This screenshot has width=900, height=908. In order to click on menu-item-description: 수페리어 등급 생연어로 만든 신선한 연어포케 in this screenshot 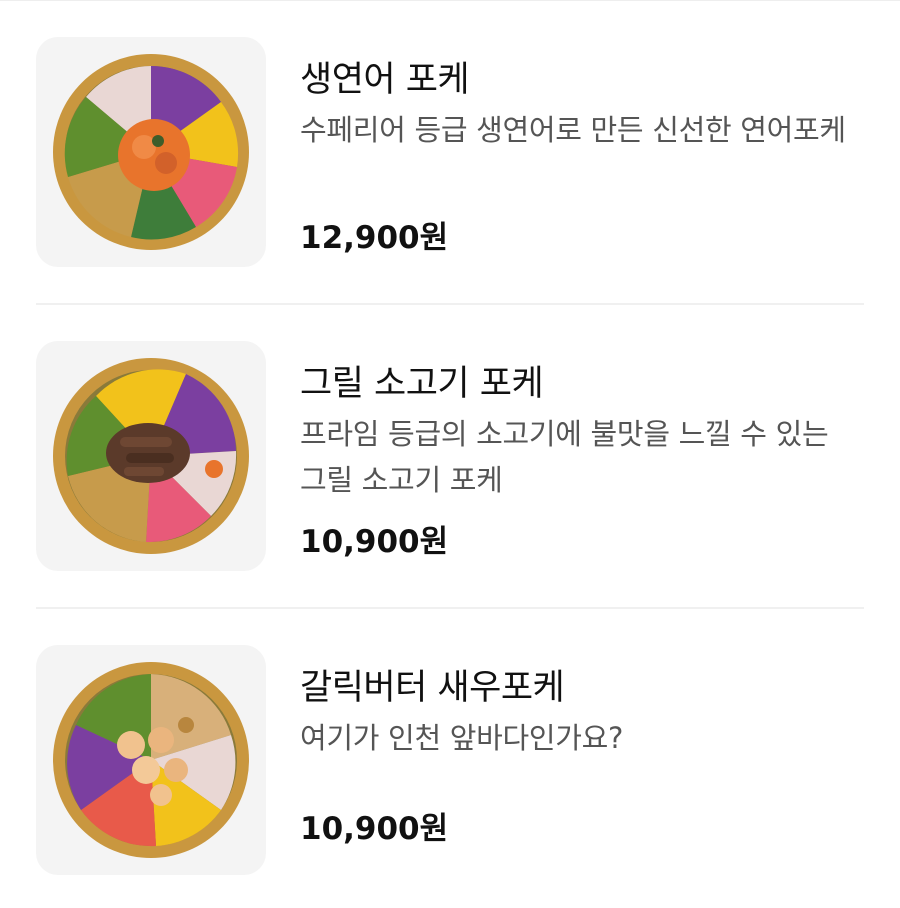, I will do `click(573, 130)`.